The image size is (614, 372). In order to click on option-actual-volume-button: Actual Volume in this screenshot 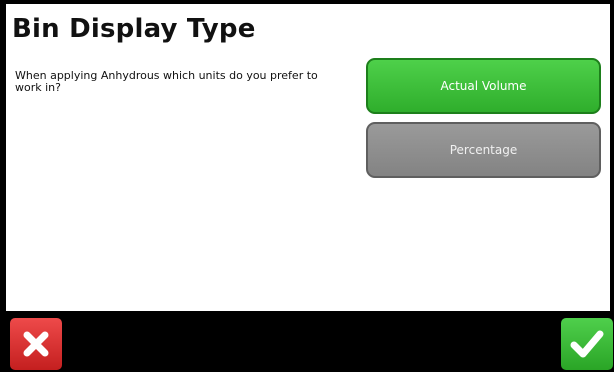, I will do `click(483, 86)`.